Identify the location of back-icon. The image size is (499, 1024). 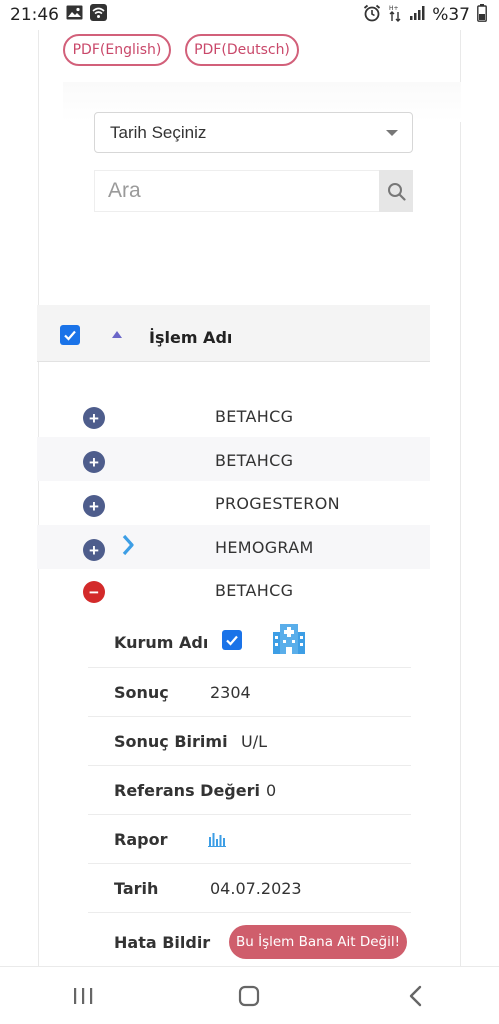
(416, 996).